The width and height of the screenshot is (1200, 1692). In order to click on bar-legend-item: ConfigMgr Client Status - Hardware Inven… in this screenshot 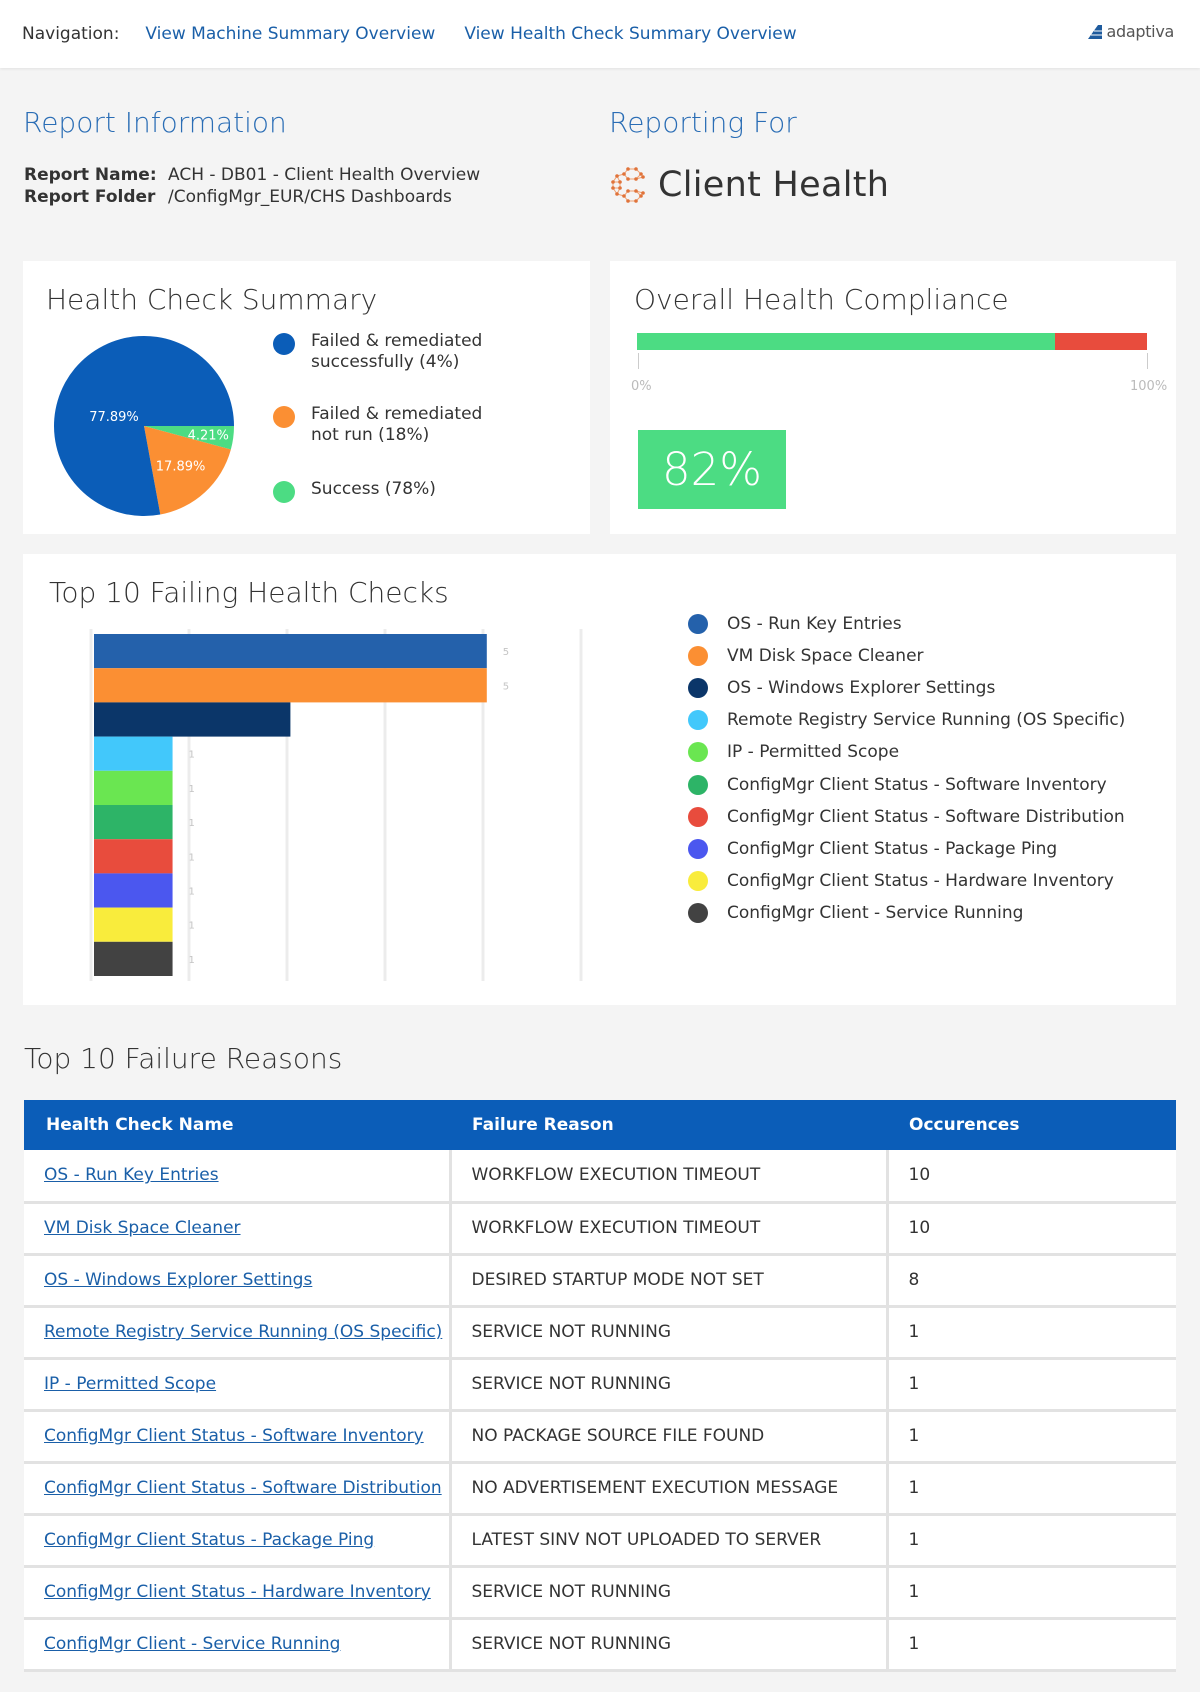, I will do `click(901, 880)`.